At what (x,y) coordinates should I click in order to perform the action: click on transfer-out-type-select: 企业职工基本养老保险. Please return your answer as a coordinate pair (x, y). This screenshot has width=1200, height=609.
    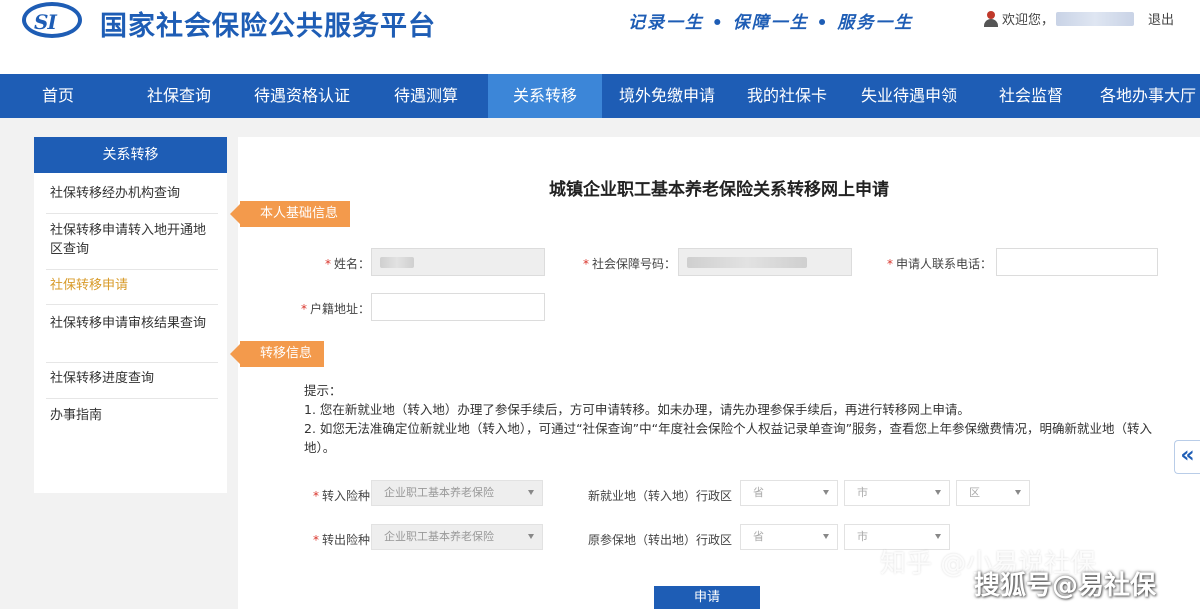
    Looking at the image, I should click on (457, 537).